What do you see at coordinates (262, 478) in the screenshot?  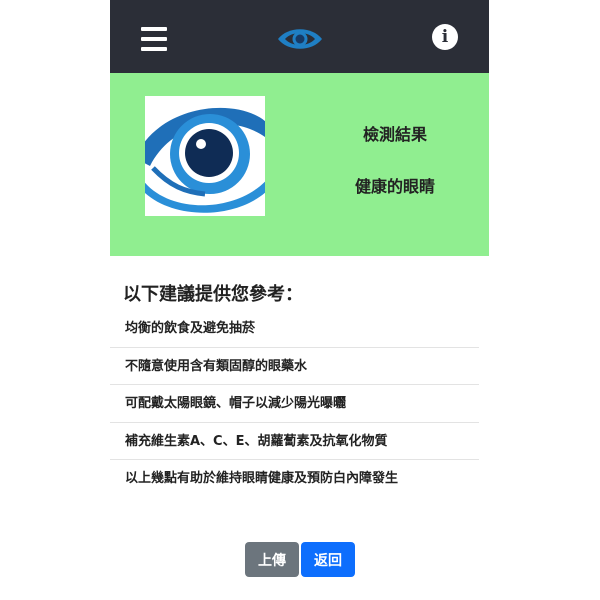 I see `advice-item: 以上幾點有助於維持眼睛健康及預防白內障發生` at bounding box center [262, 478].